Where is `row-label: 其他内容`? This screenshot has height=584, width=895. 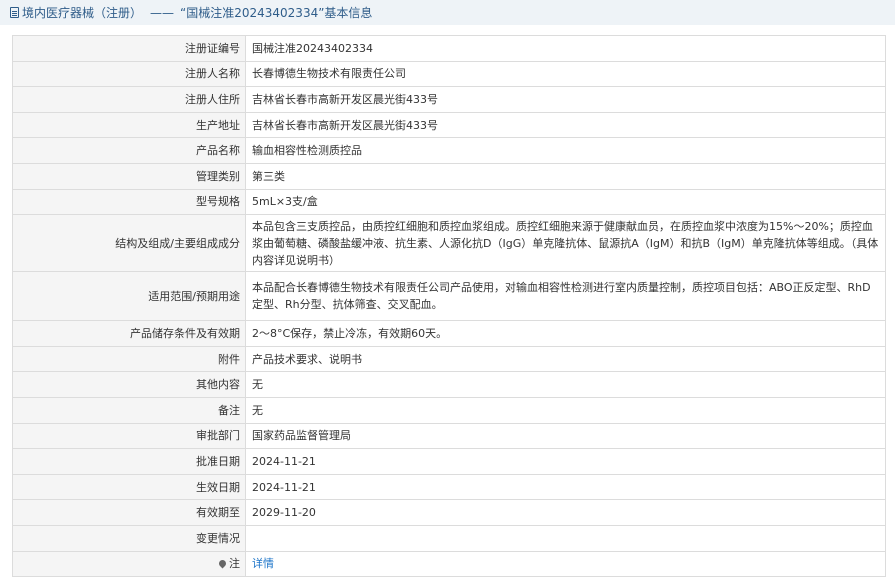 row-label: 其他内容 is located at coordinates (129, 384).